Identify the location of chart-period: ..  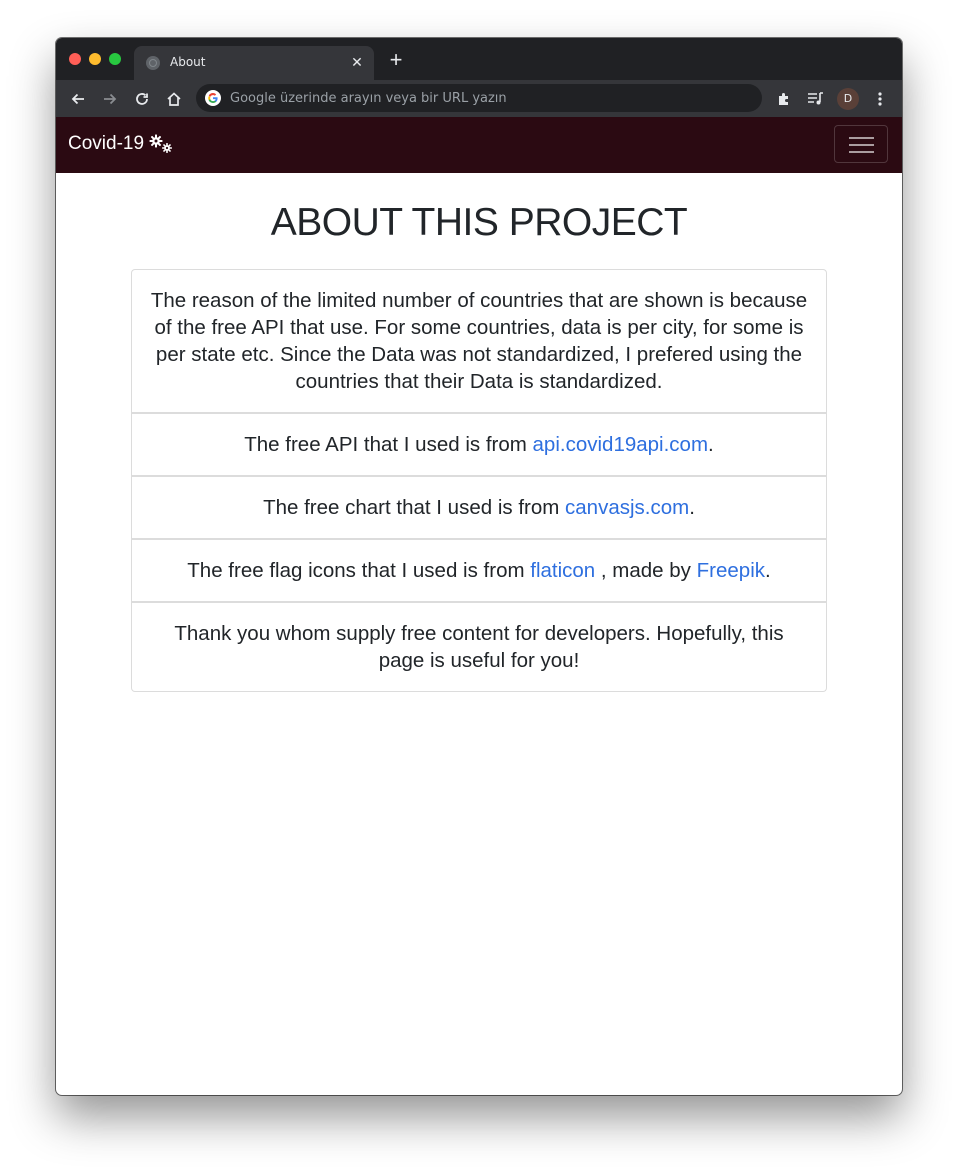
(692, 507).